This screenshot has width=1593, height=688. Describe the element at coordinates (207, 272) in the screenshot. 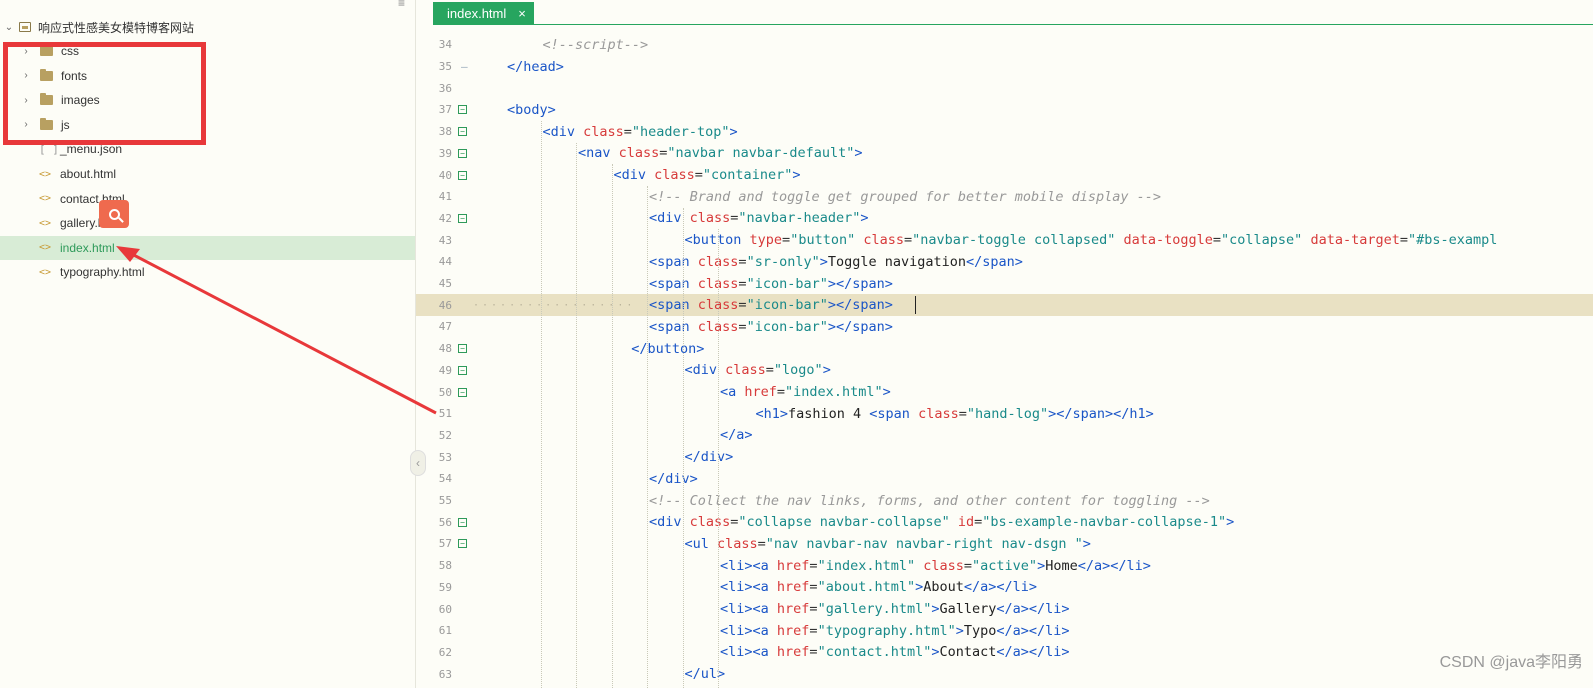

I see `tree-item-typography-html: <> typography.html` at that location.